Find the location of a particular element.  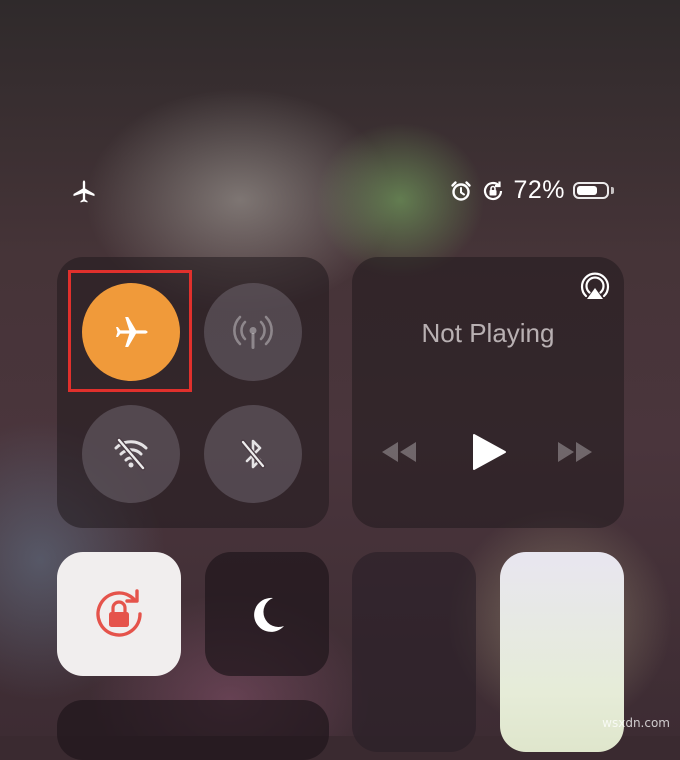

screen-mirroring-button is located at coordinates (193, 730).